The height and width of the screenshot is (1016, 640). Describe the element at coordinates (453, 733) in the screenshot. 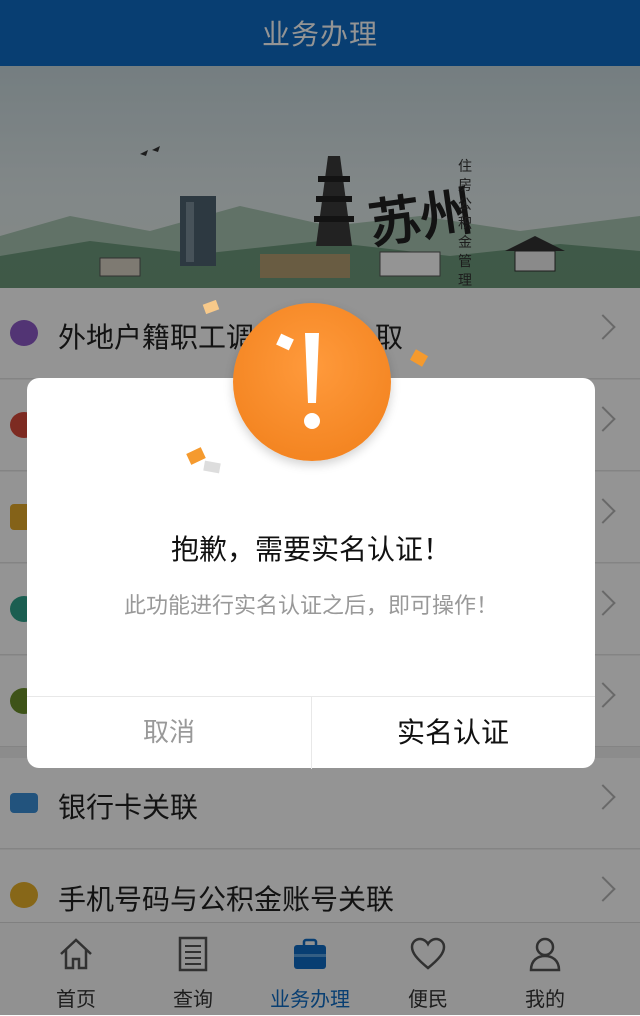

I see `verify-button: 实名认证` at that location.